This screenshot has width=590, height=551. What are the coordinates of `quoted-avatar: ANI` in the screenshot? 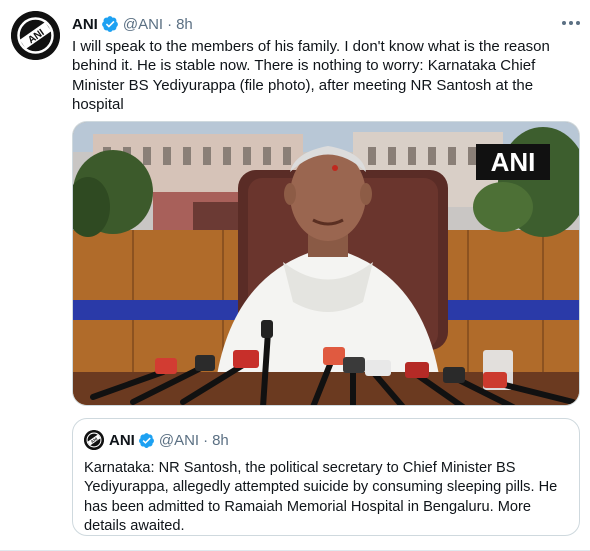 It's located at (94, 440).